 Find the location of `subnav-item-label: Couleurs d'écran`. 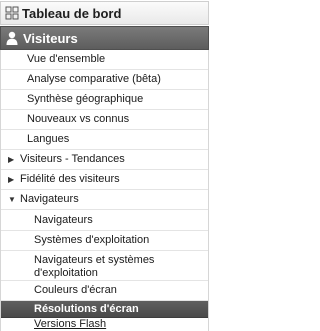

subnav-item-label: Couleurs d'écran is located at coordinates (75, 290).